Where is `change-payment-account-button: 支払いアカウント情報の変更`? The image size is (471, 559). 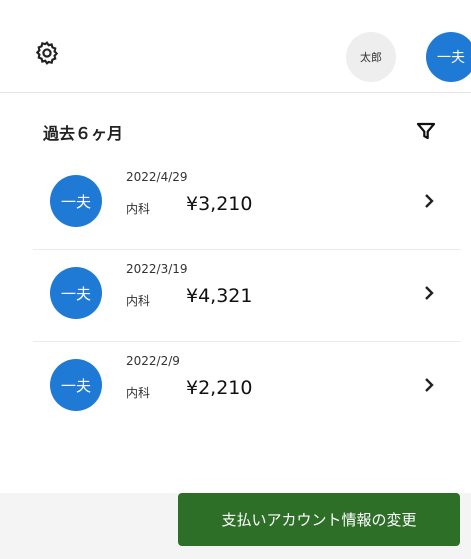 change-payment-account-button: 支払いアカウント情報の変更 is located at coordinates (319, 519).